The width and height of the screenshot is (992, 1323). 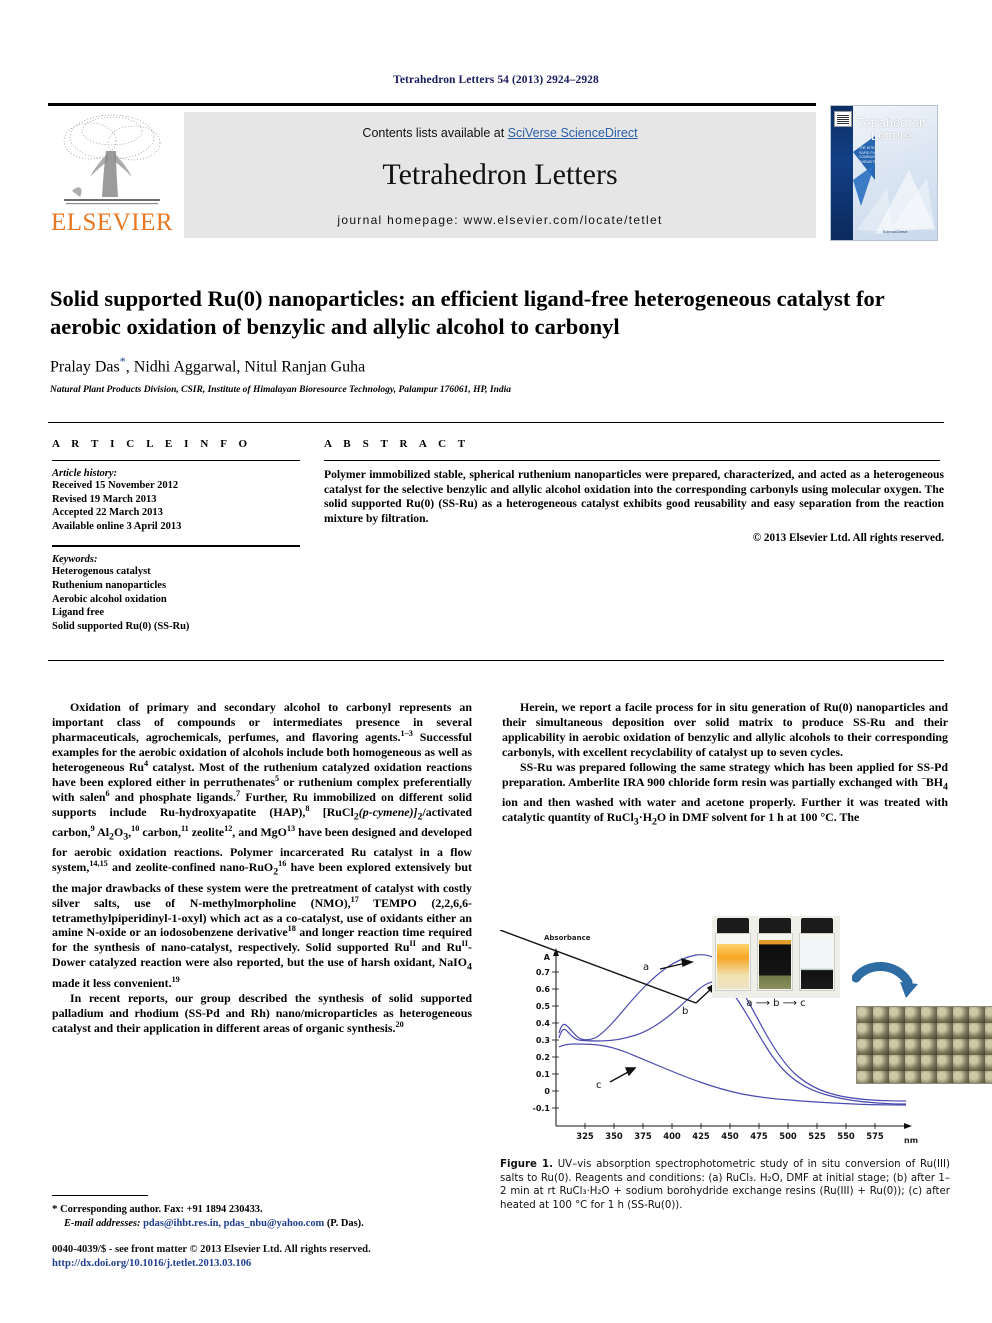 What do you see at coordinates (543, 989) in the screenshot?
I see `svg-text: 0.6` at bounding box center [543, 989].